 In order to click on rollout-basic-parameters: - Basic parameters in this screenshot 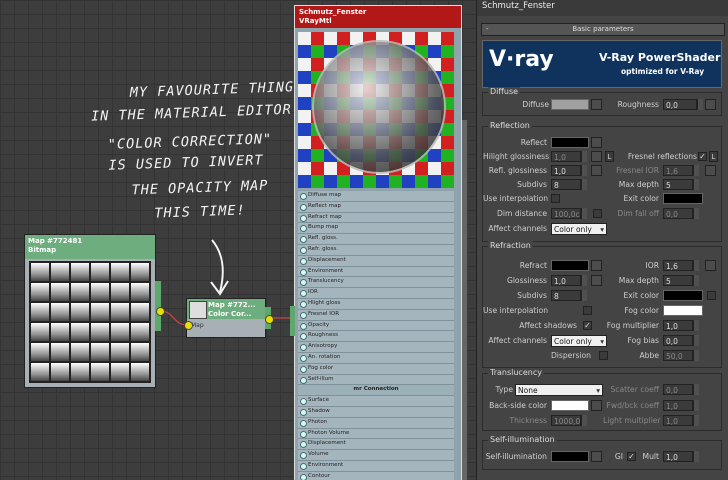, I will do `click(603, 29)`.